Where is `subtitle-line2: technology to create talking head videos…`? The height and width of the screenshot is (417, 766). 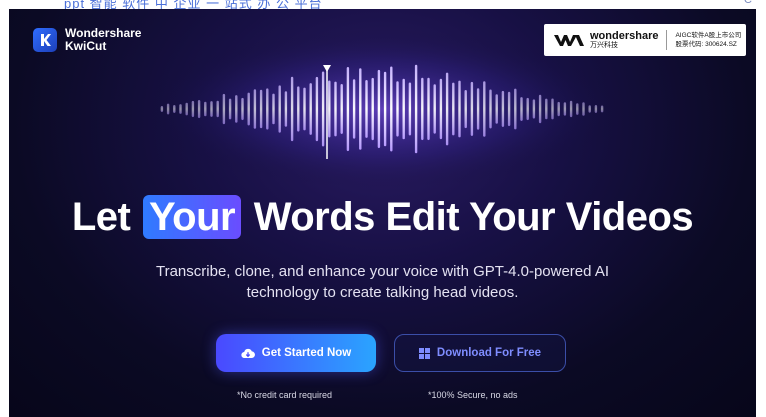
subtitle-line2: technology to create talking head videos… is located at coordinates (382, 292).